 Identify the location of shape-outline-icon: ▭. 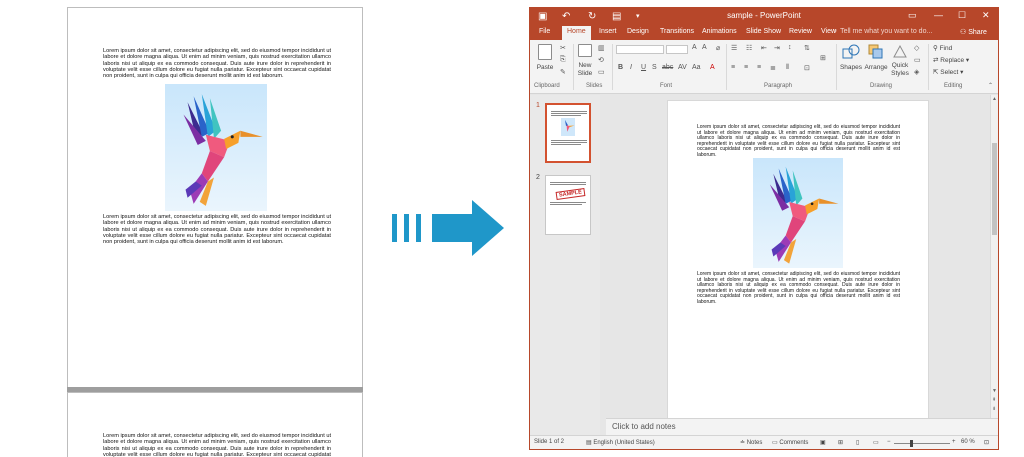
(917, 60).